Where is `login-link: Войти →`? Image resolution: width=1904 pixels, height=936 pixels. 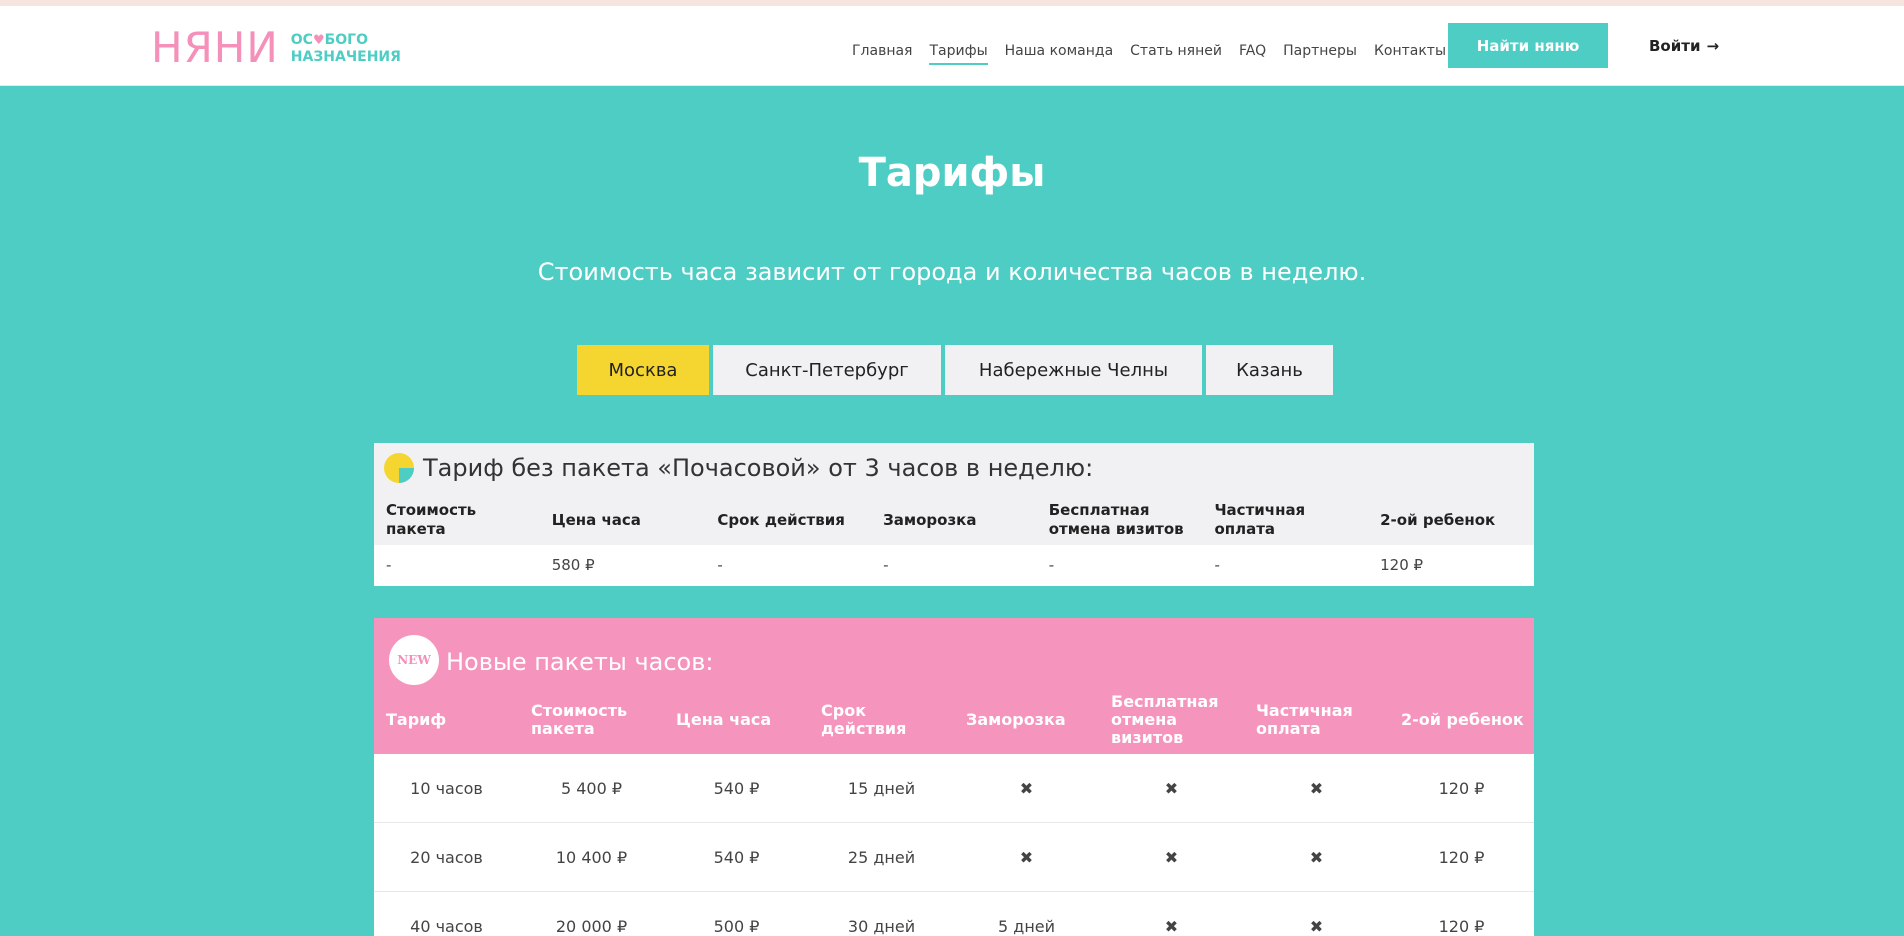
login-link: Войти → is located at coordinates (1684, 46).